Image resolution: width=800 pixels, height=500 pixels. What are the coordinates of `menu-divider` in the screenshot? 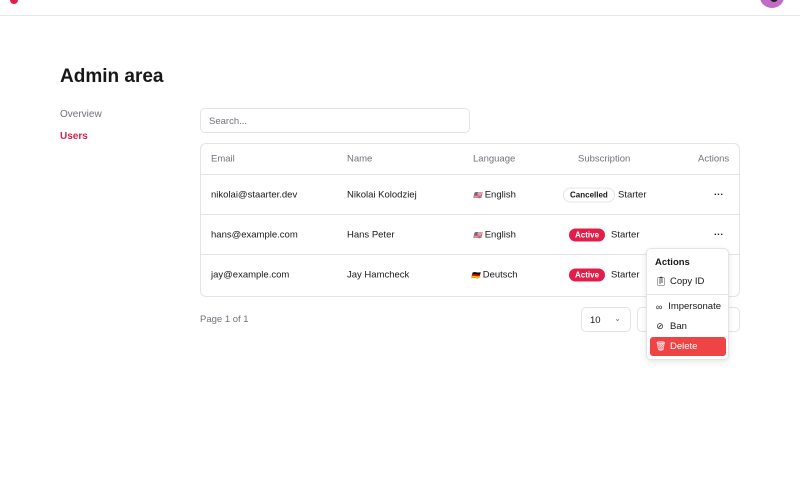 It's located at (687, 294).